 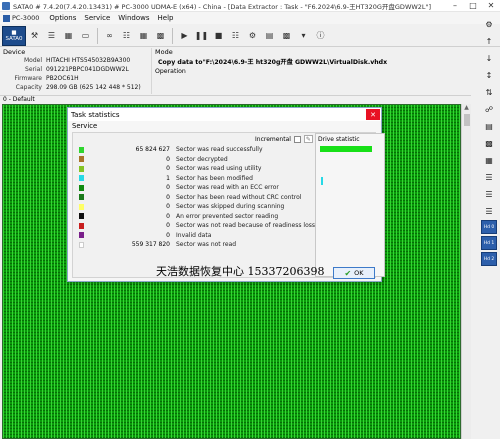 I want to click on sata-port-button: ■ SATA0, so click(x=14, y=35).